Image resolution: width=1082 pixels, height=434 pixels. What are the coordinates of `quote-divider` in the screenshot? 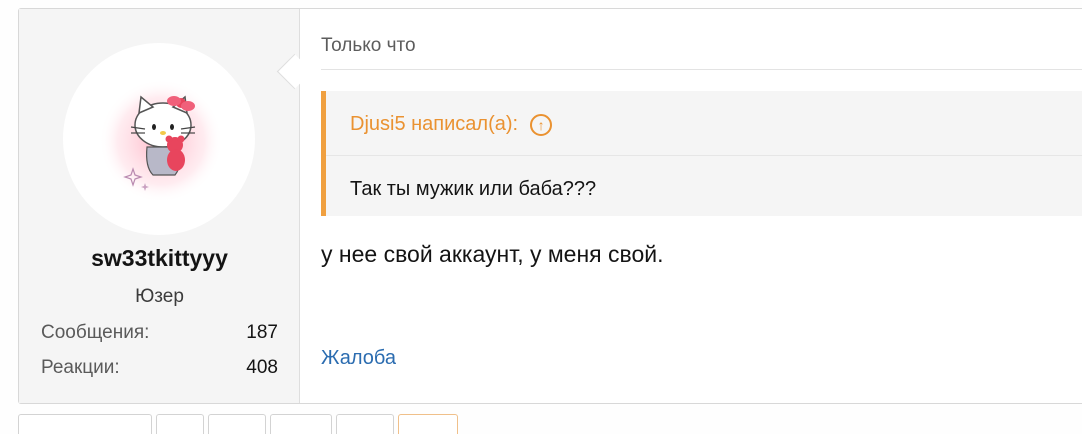 It's located at (704, 155).